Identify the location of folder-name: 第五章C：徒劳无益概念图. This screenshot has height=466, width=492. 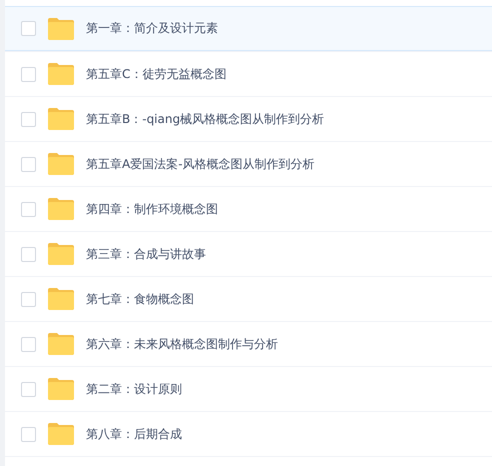
(156, 74).